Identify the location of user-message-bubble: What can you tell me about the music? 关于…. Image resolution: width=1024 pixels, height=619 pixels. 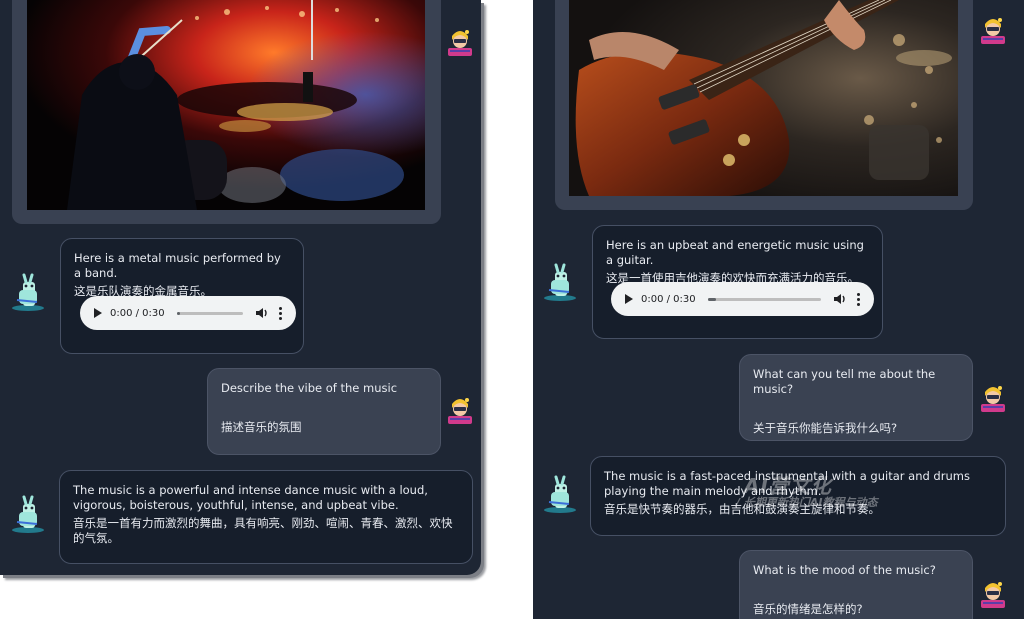
(856, 397).